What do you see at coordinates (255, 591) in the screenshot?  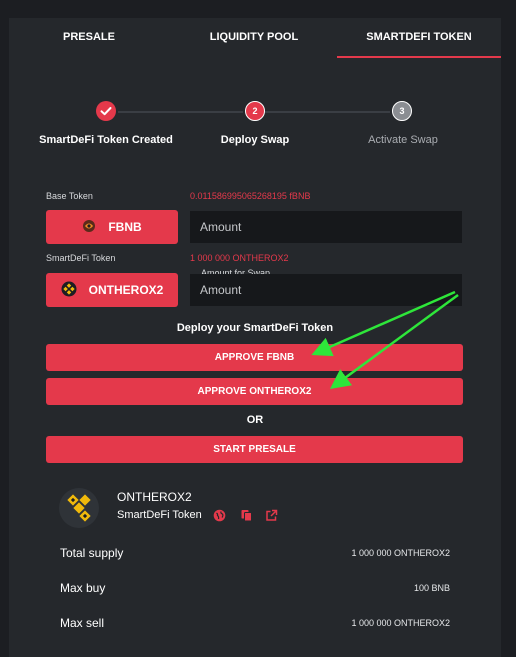 I see `info-row-max-buy: Max buy 100 BNB` at bounding box center [255, 591].